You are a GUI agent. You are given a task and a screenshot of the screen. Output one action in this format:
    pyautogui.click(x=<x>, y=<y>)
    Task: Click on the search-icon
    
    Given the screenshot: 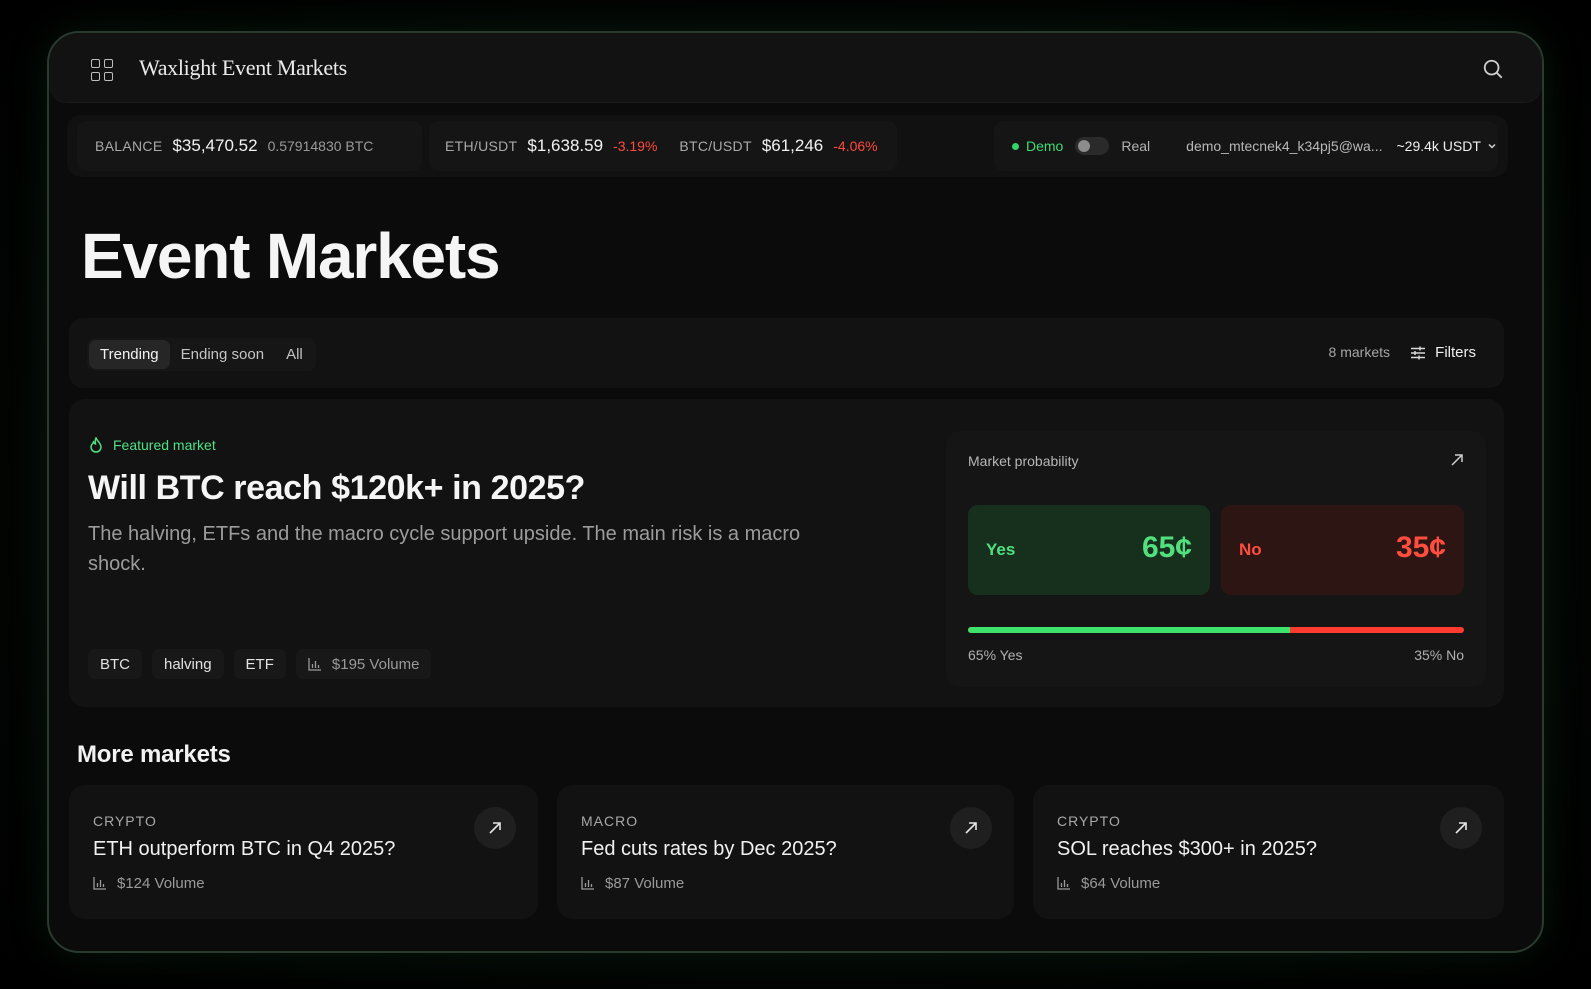 What is the action you would take?
    pyautogui.click(x=1493, y=69)
    